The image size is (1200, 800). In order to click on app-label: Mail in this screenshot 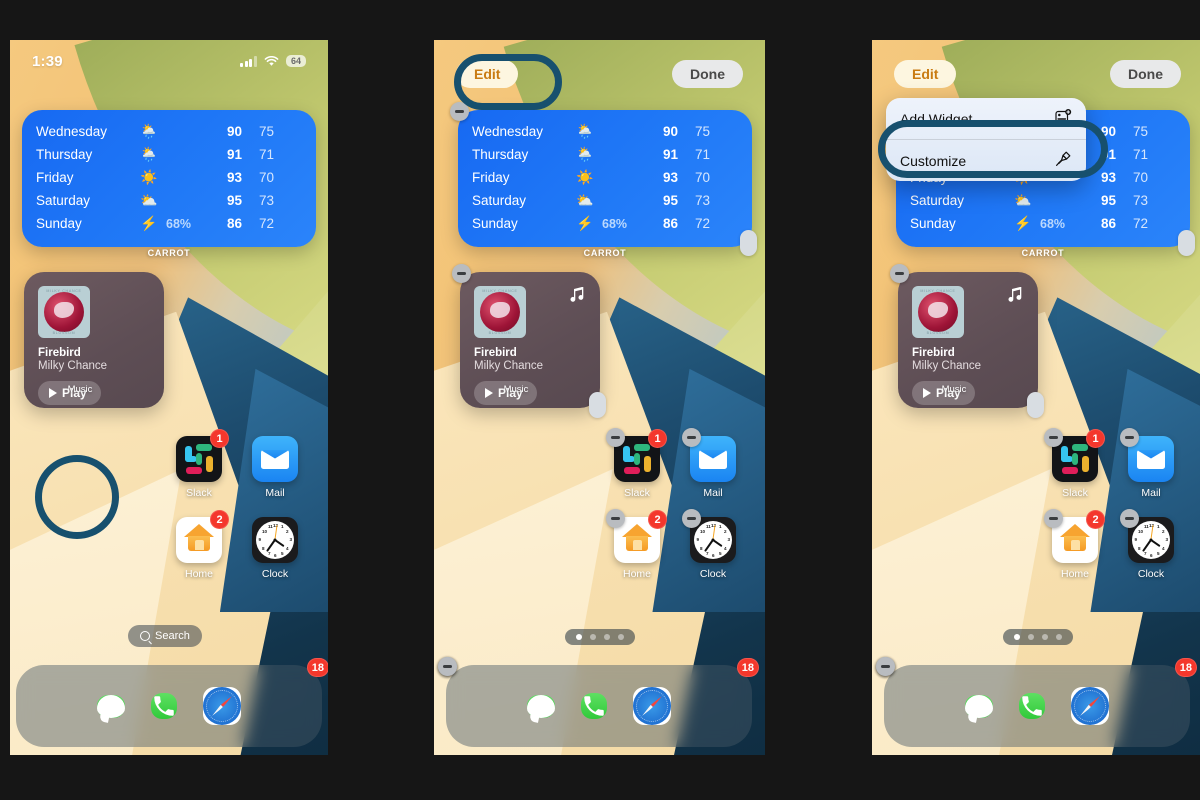, I will do `click(713, 493)`.